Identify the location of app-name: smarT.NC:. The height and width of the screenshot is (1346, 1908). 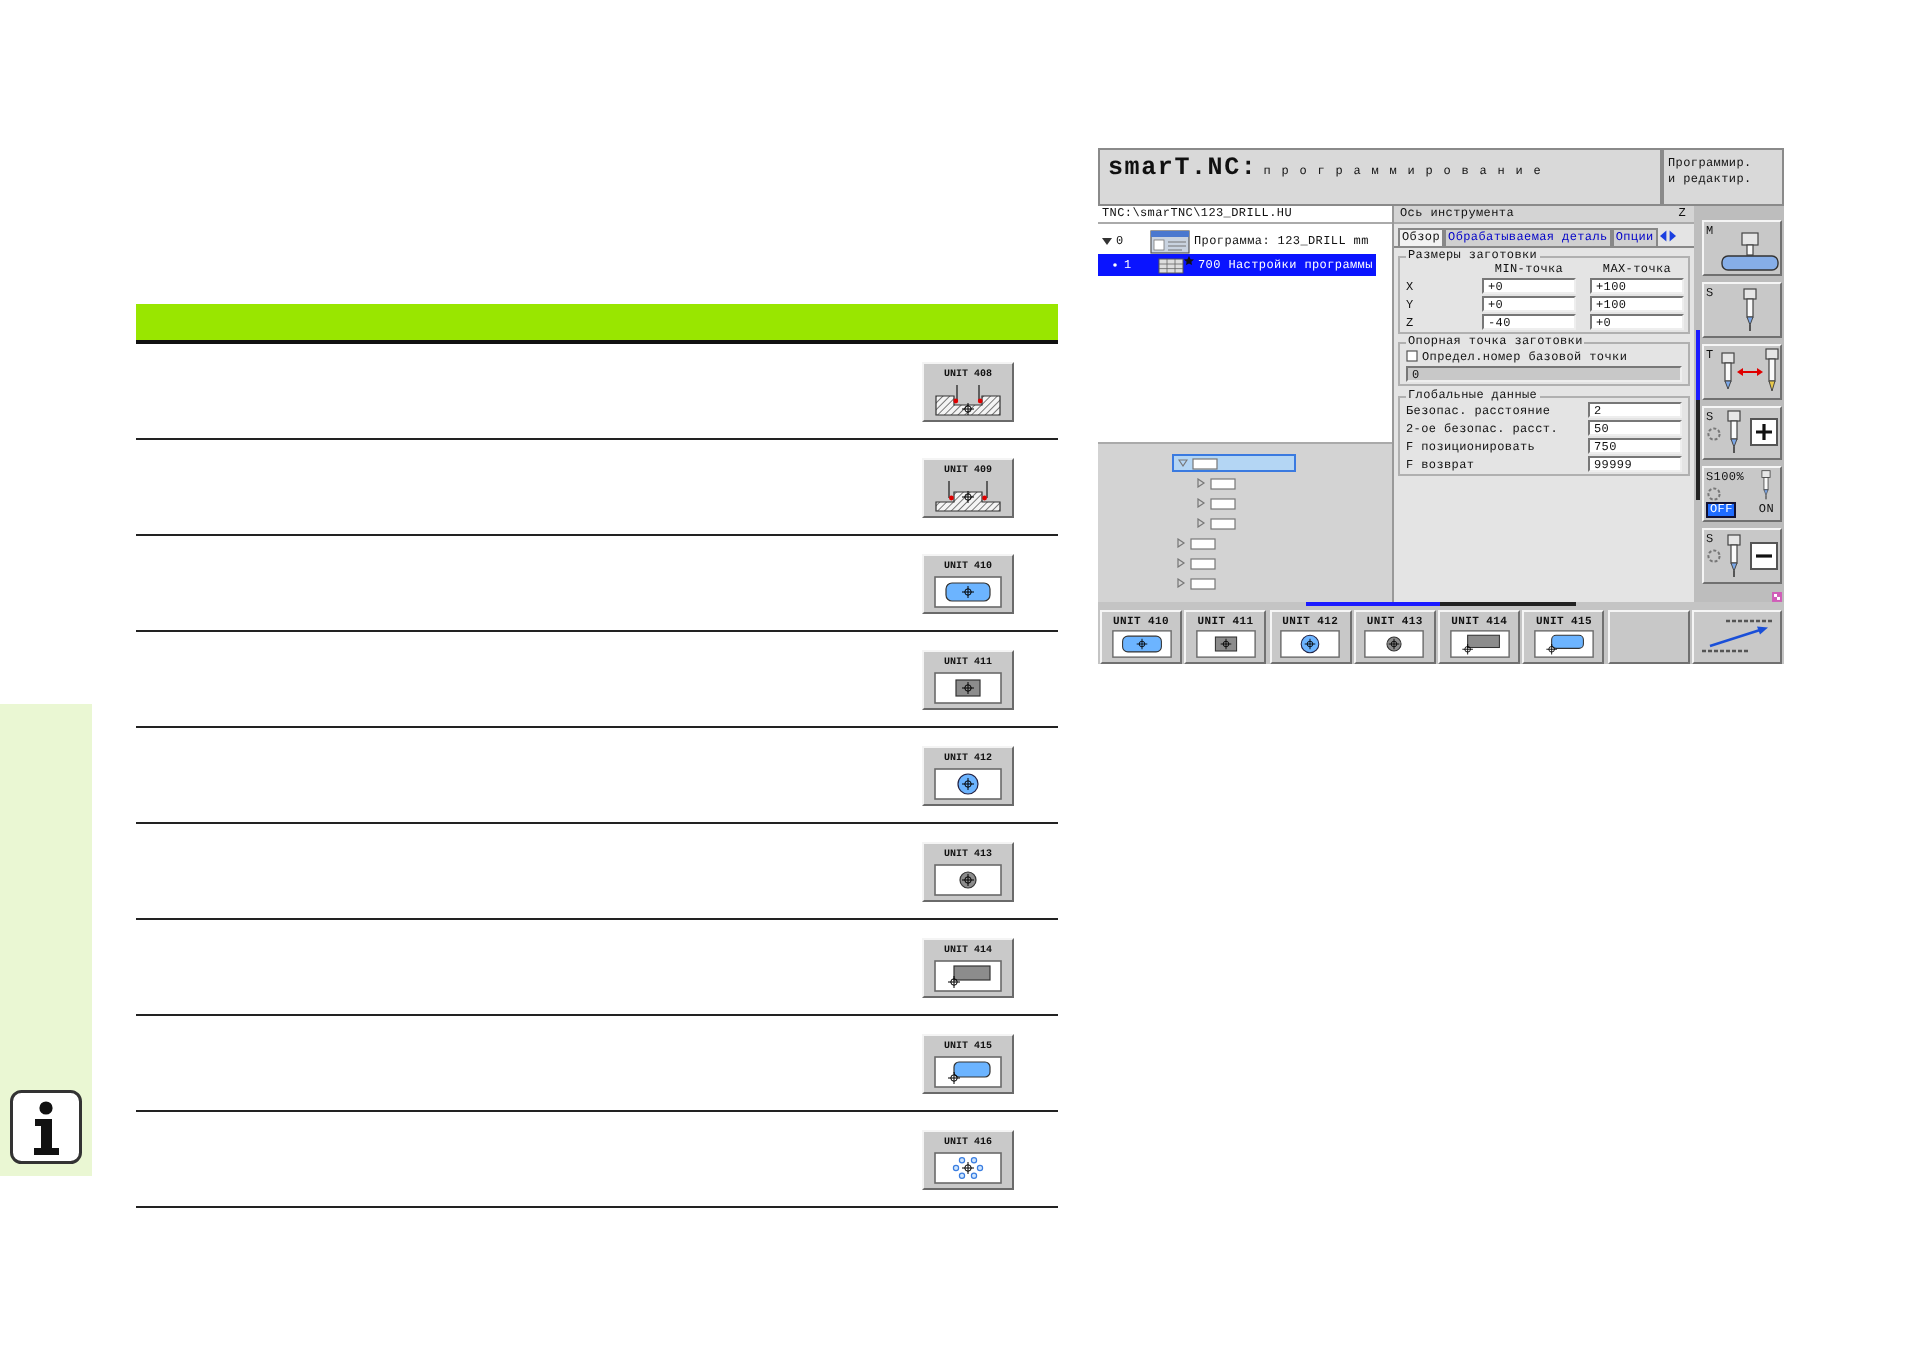
(1183, 169).